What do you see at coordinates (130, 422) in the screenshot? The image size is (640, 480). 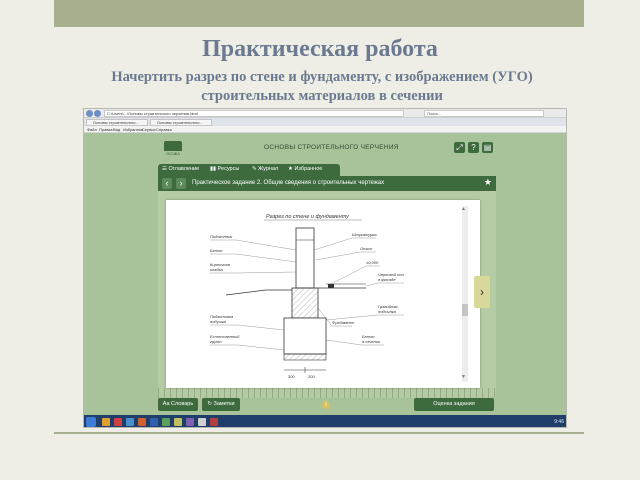 I see `browser-icon` at bounding box center [130, 422].